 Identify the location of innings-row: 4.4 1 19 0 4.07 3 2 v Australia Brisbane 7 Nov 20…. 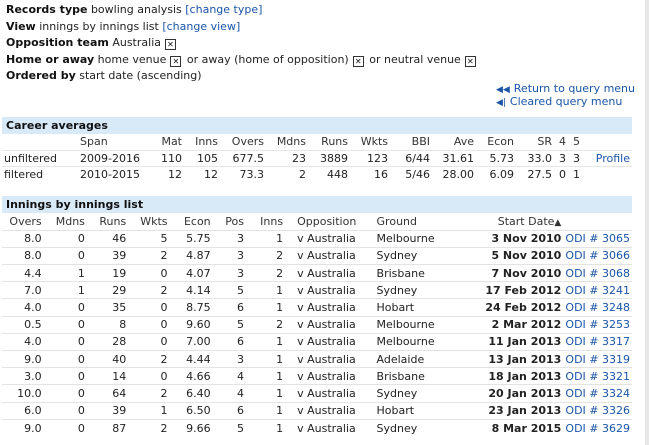
(317, 273).